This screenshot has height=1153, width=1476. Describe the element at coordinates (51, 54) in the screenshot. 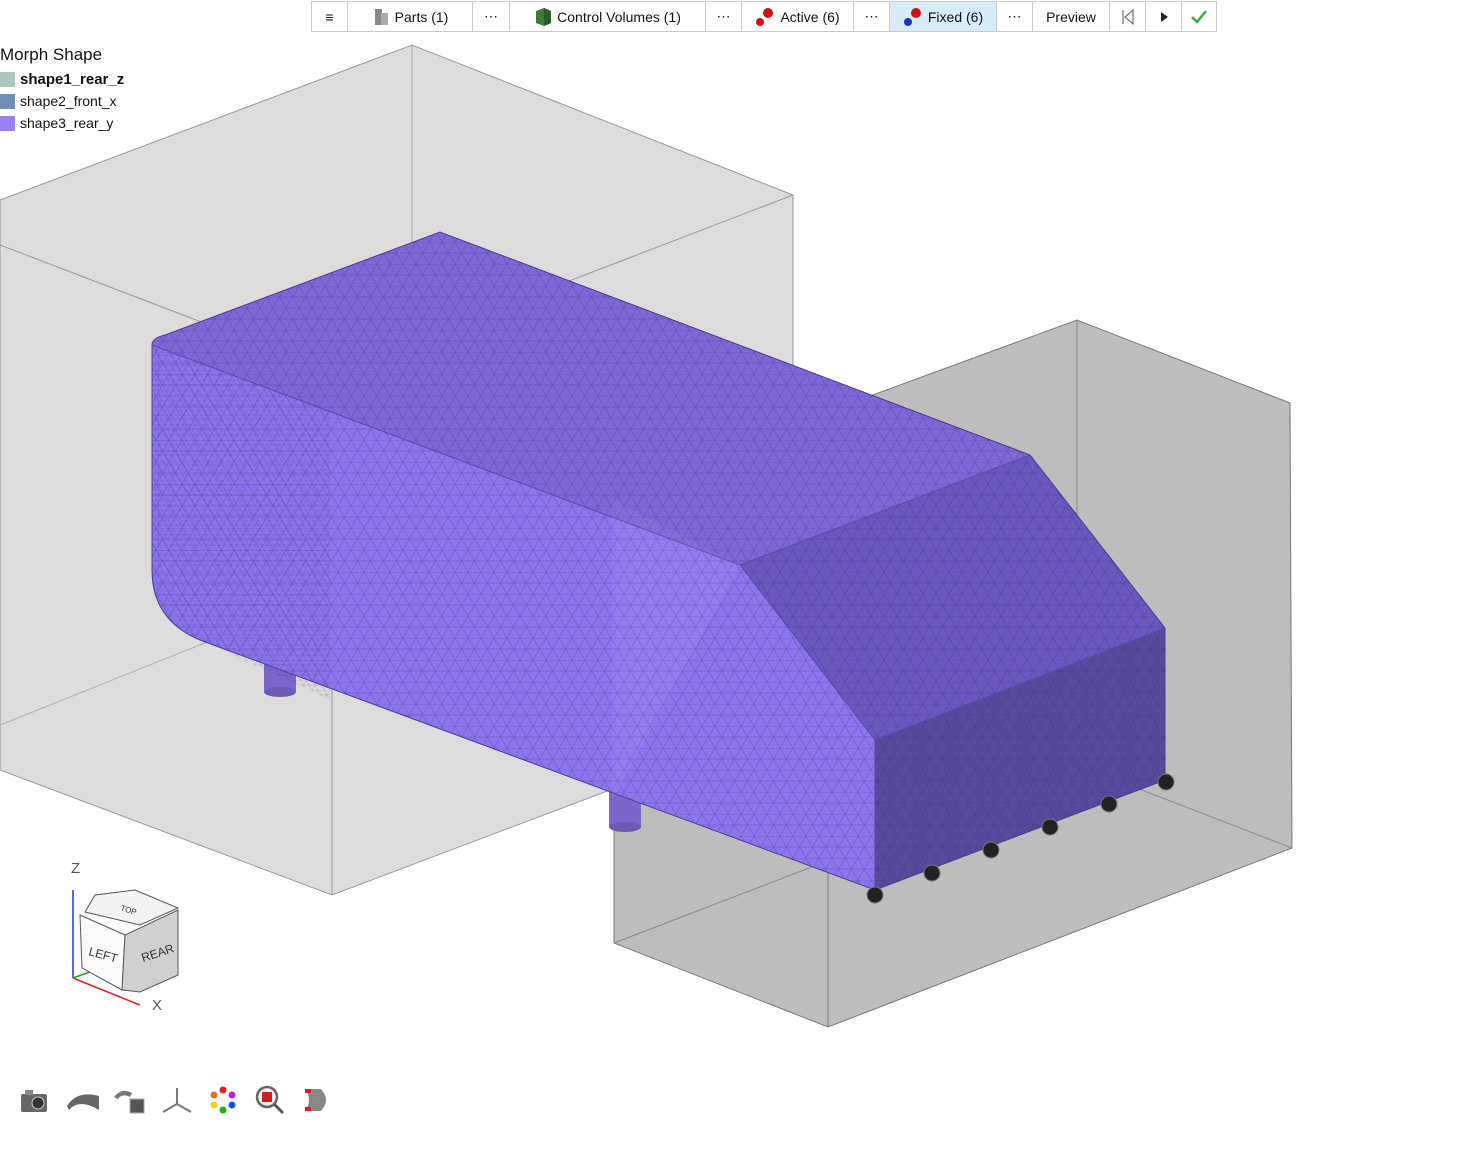

I see `legend-title: Morph Shape` at that location.